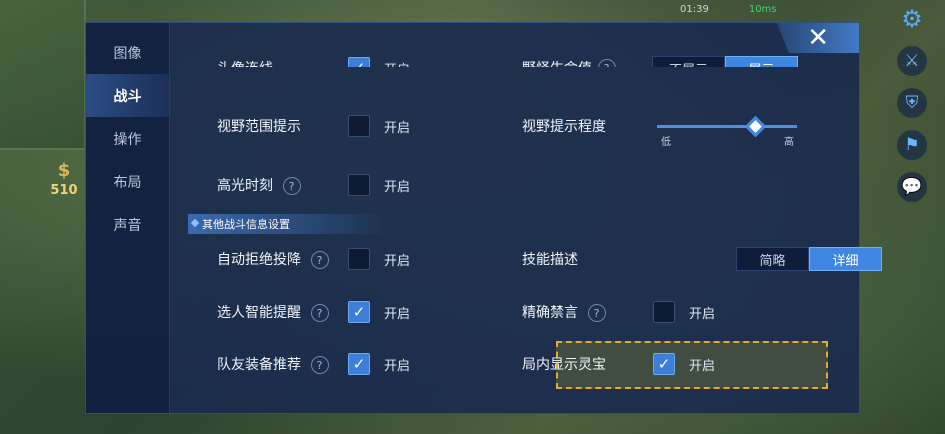 The image size is (945, 434). I want to click on setting-label: 头像连线, so click(282, 62).